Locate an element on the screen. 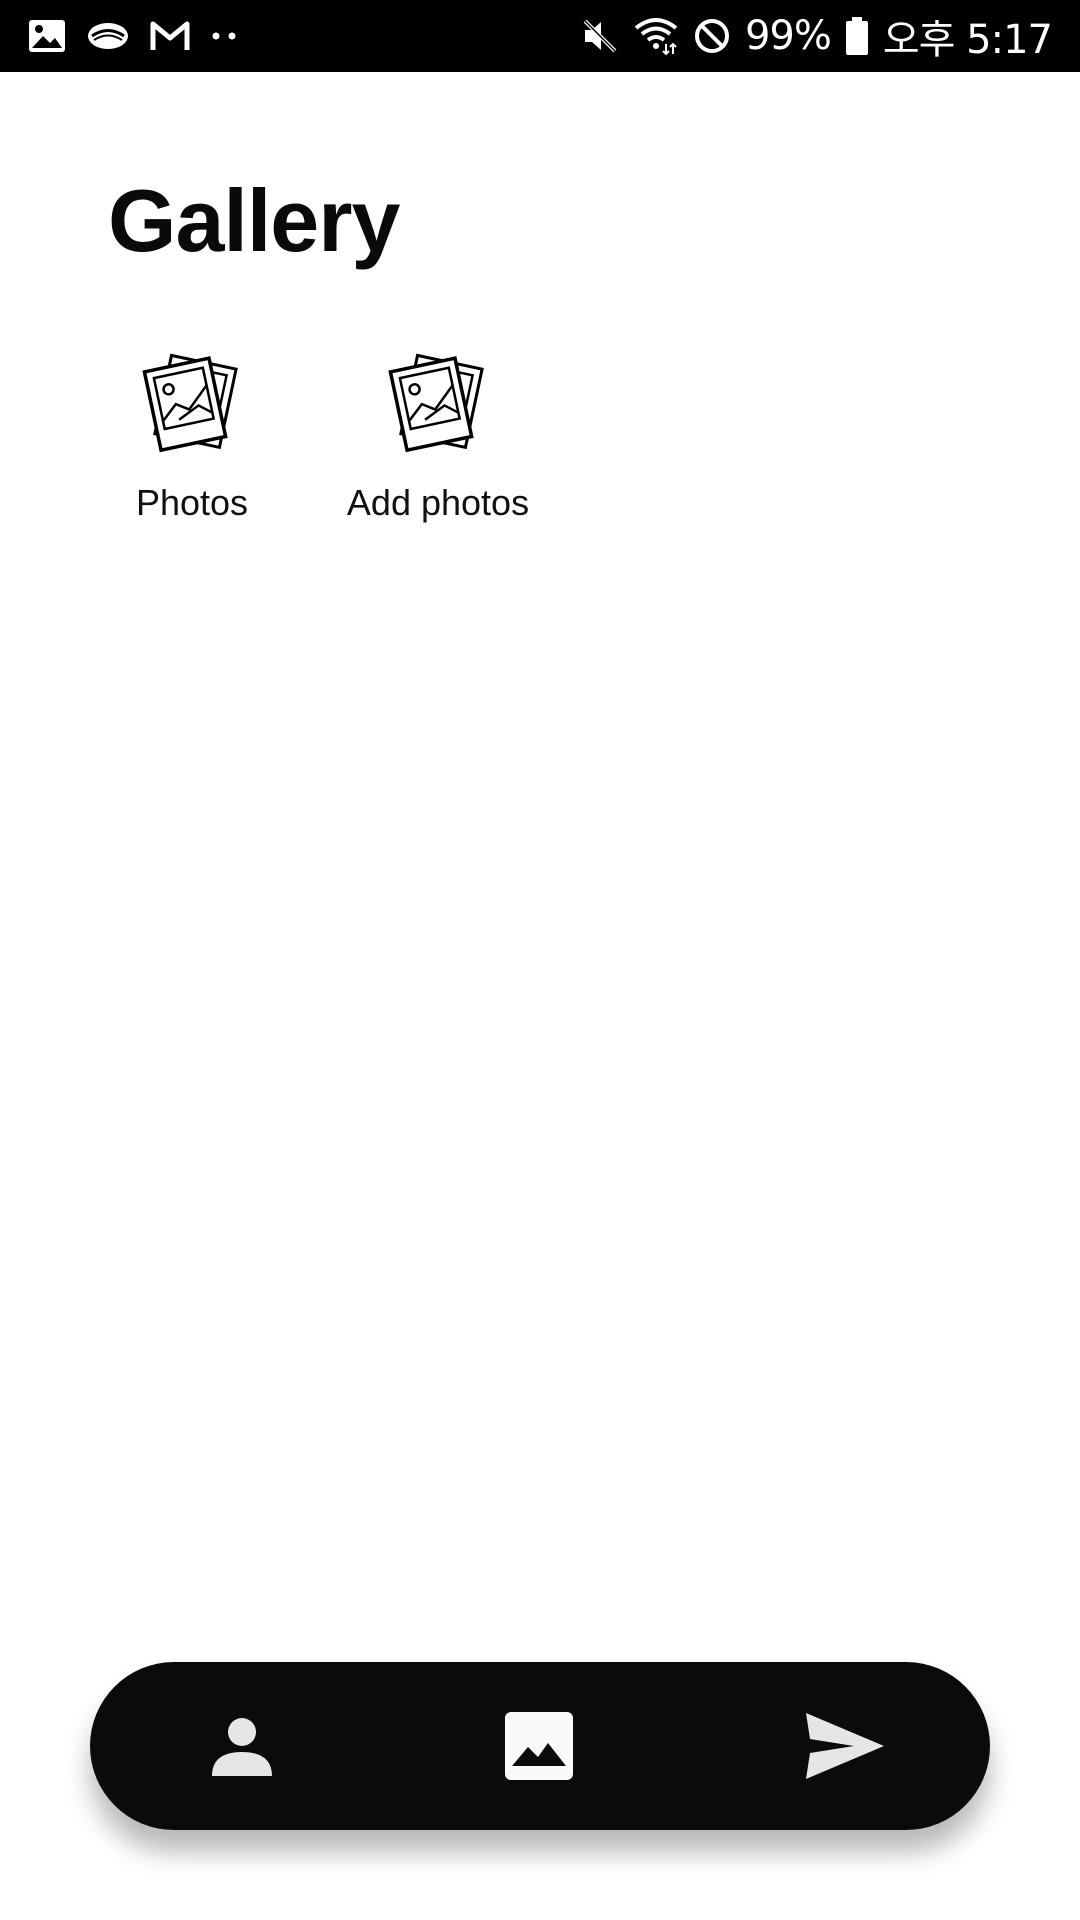 This screenshot has width=1080, height=1920. gallery-item-label: Photos is located at coordinates (192, 502).